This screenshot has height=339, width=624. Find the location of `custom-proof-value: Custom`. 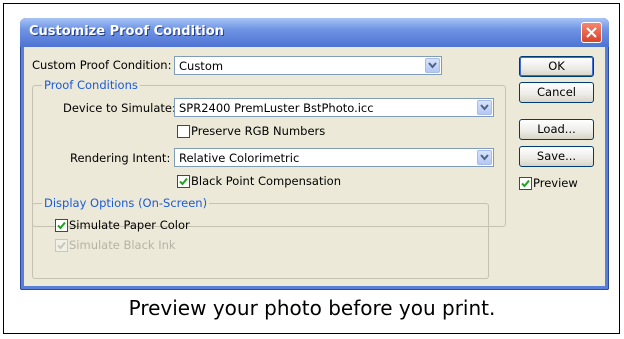

custom-proof-value: Custom is located at coordinates (201, 66).